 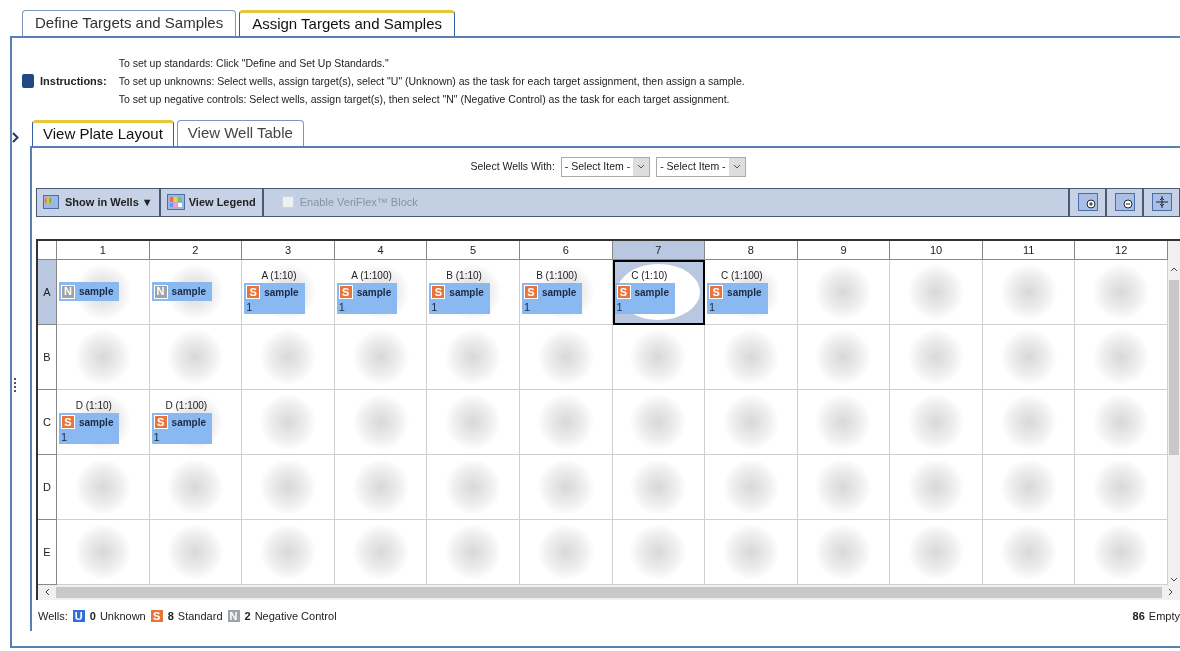 What do you see at coordinates (751, 250) in the screenshot?
I see `column-header: 8` at bounding box center [751, 250].